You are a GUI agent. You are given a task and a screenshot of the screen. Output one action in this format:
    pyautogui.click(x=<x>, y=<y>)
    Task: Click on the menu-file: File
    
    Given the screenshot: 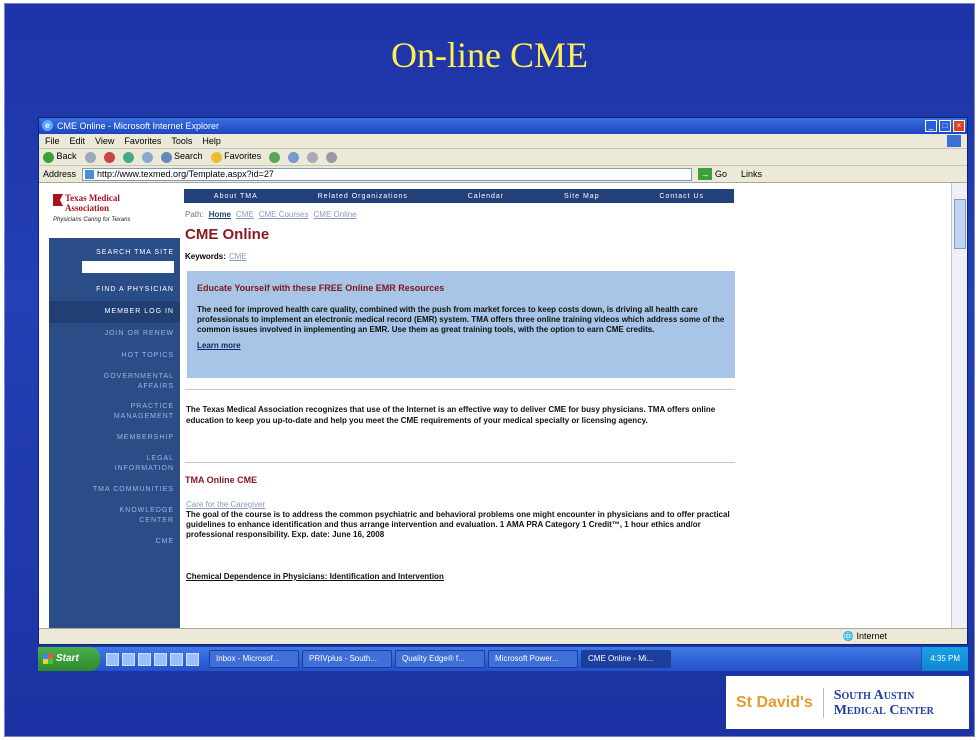 What is the action you would take?
    pyautogui.click(x=52, y=141)
    